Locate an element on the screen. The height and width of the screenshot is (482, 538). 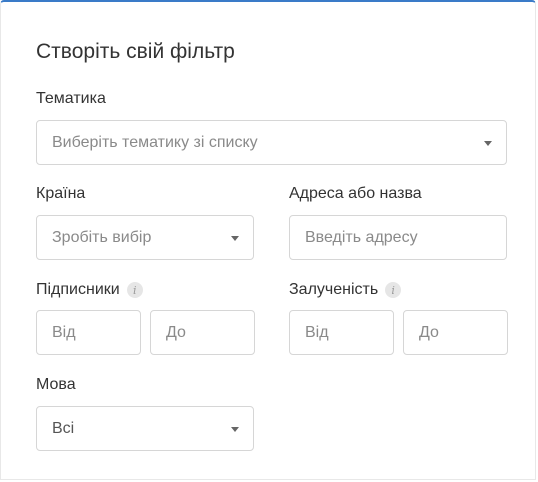
country-label-text: Країна is located at coordinates (61, 193).